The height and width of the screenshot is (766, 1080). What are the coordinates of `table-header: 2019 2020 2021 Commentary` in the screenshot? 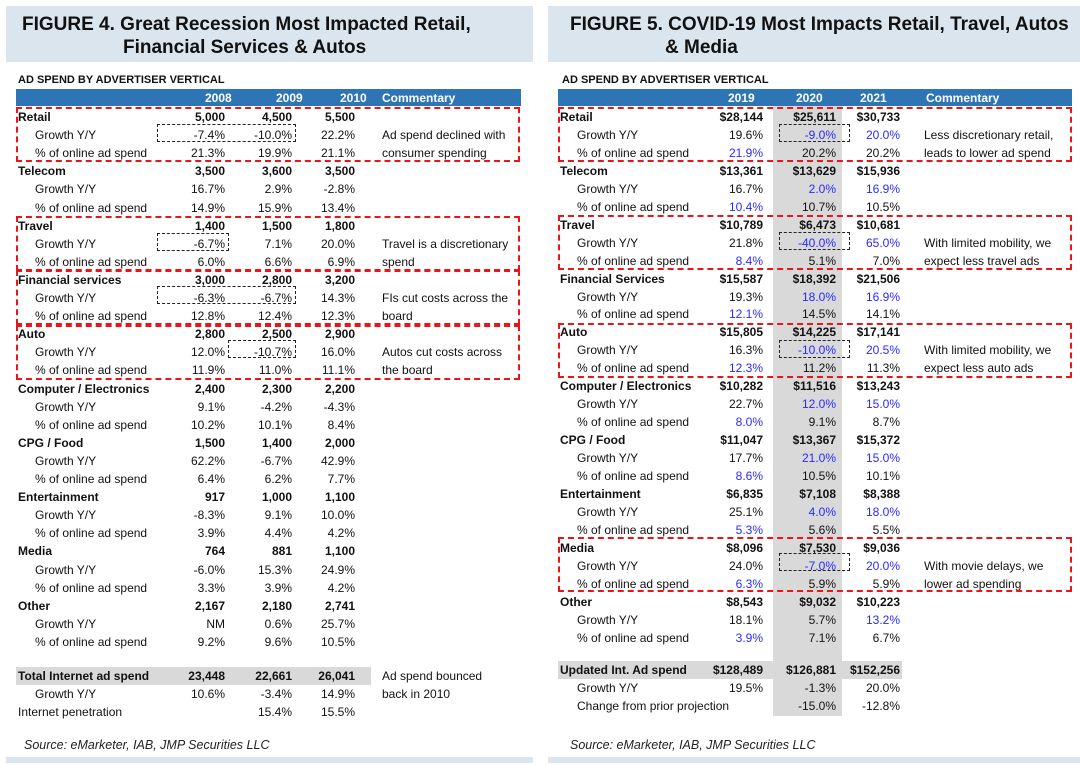 It's located at (815, 97).